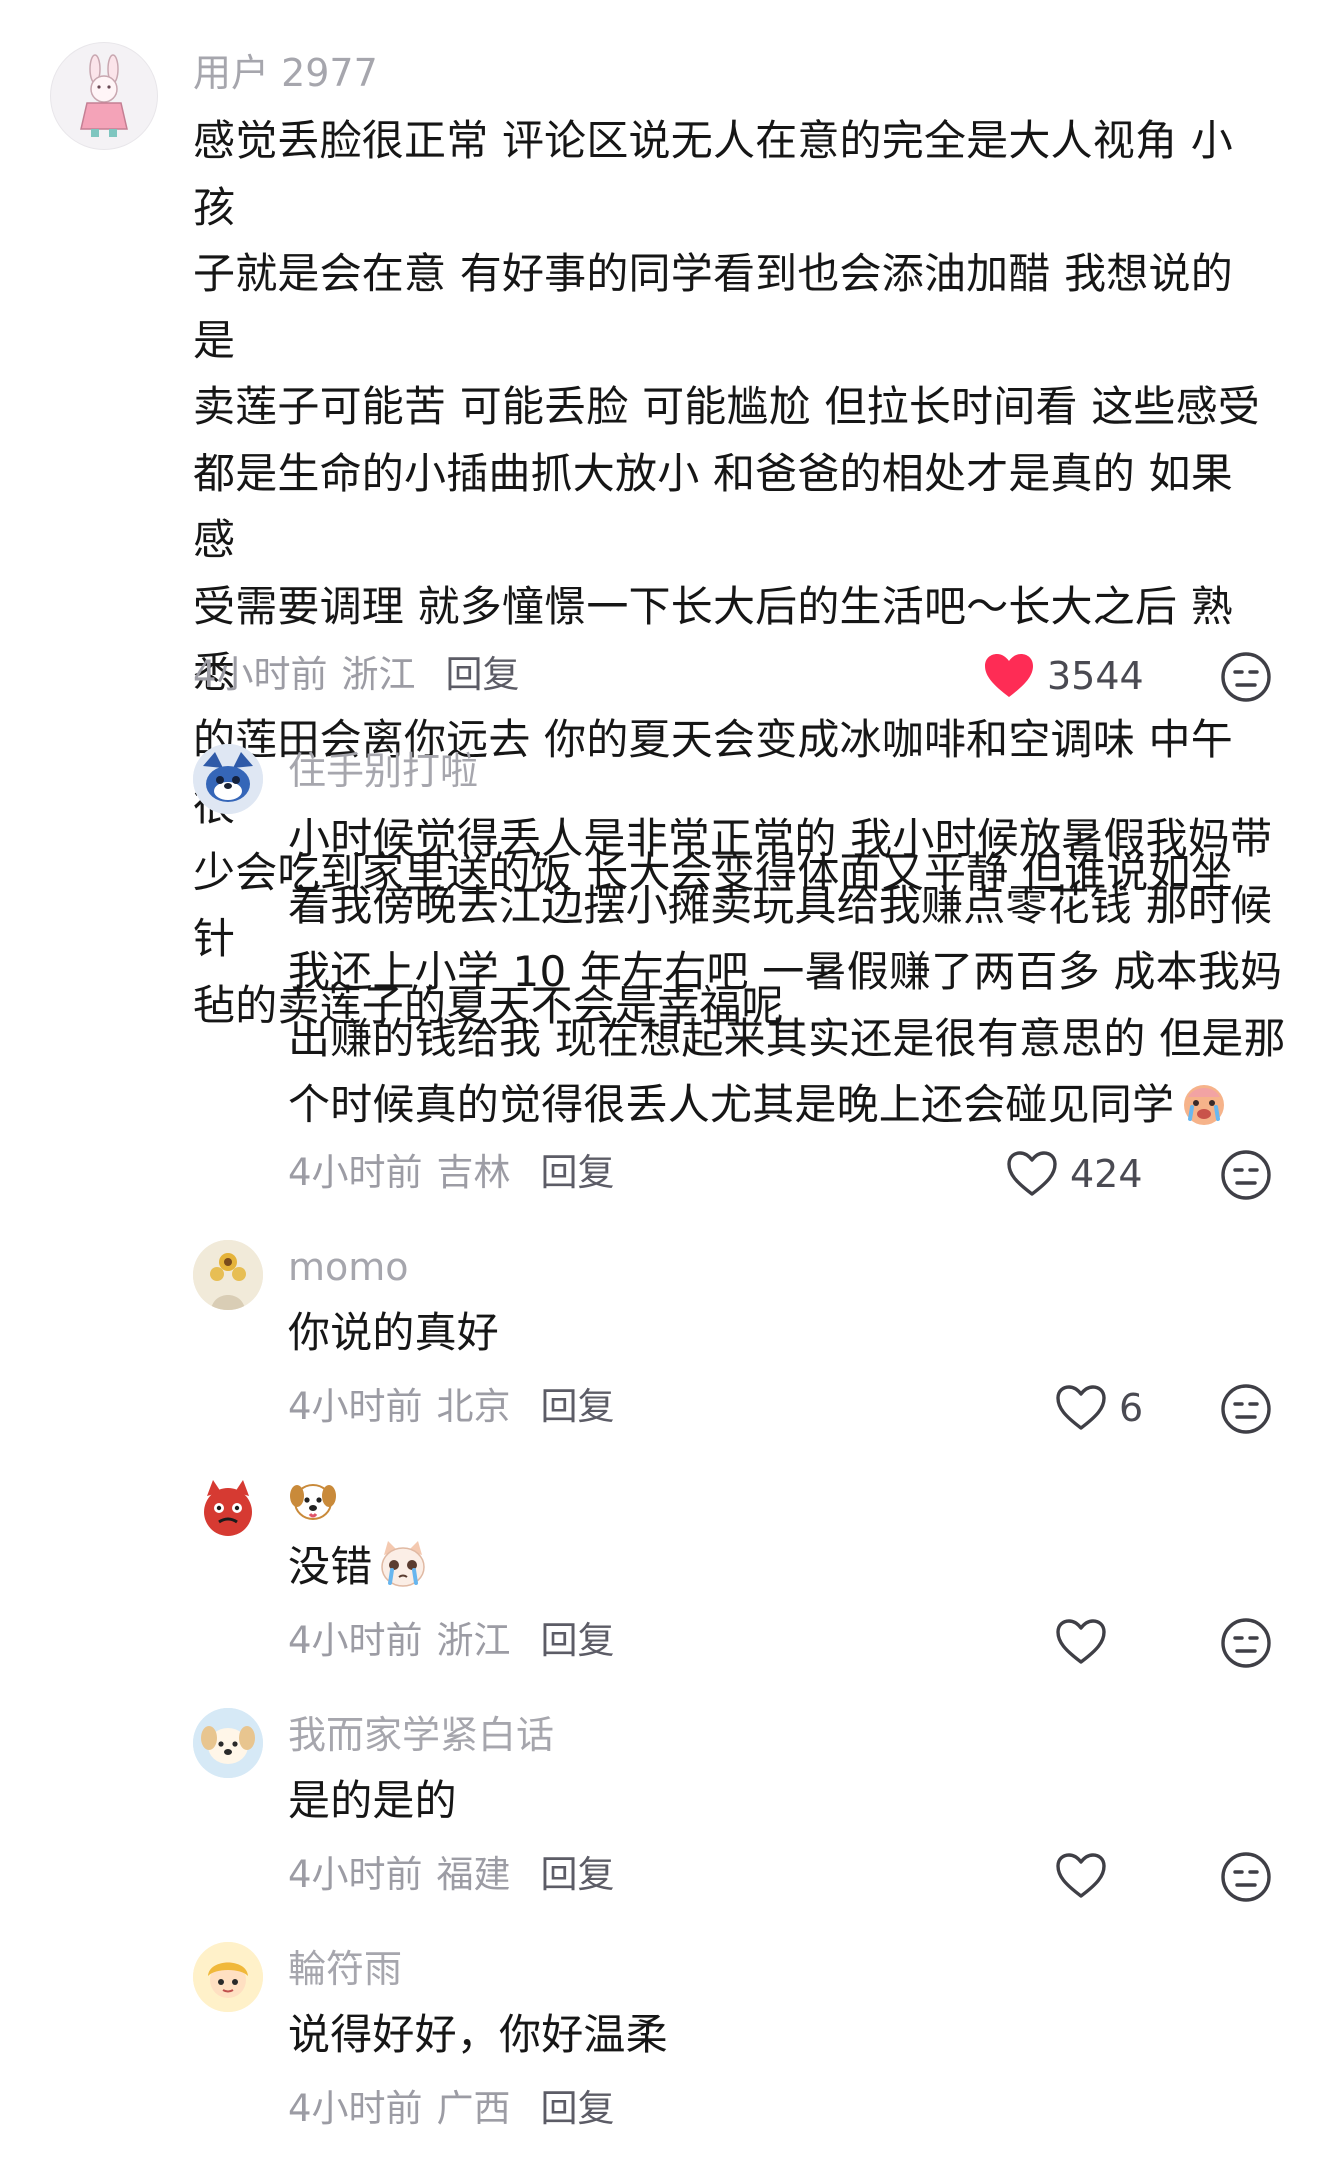 The width and height of the screenshot is (1320, 2169). I want to click on reply-username: 🐶, so click(313, 1507).